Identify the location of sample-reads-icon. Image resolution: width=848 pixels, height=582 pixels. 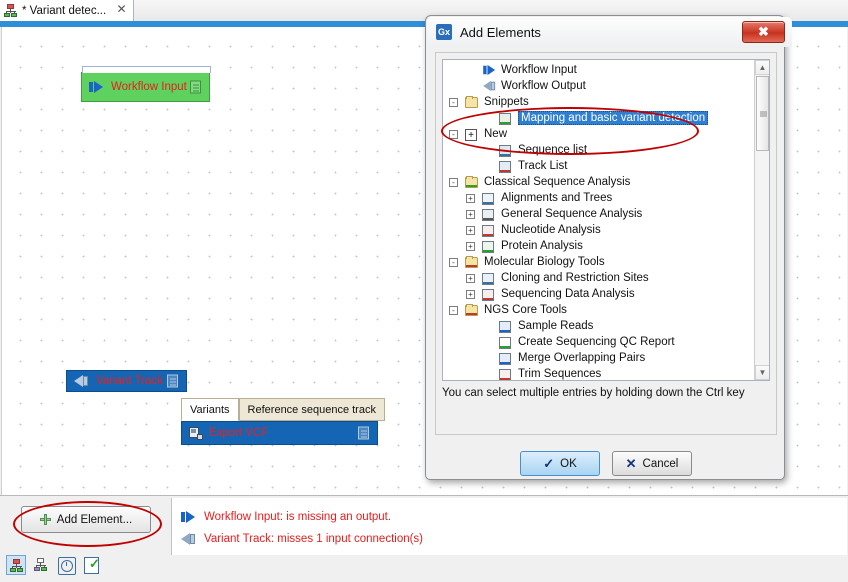
(506, 326).